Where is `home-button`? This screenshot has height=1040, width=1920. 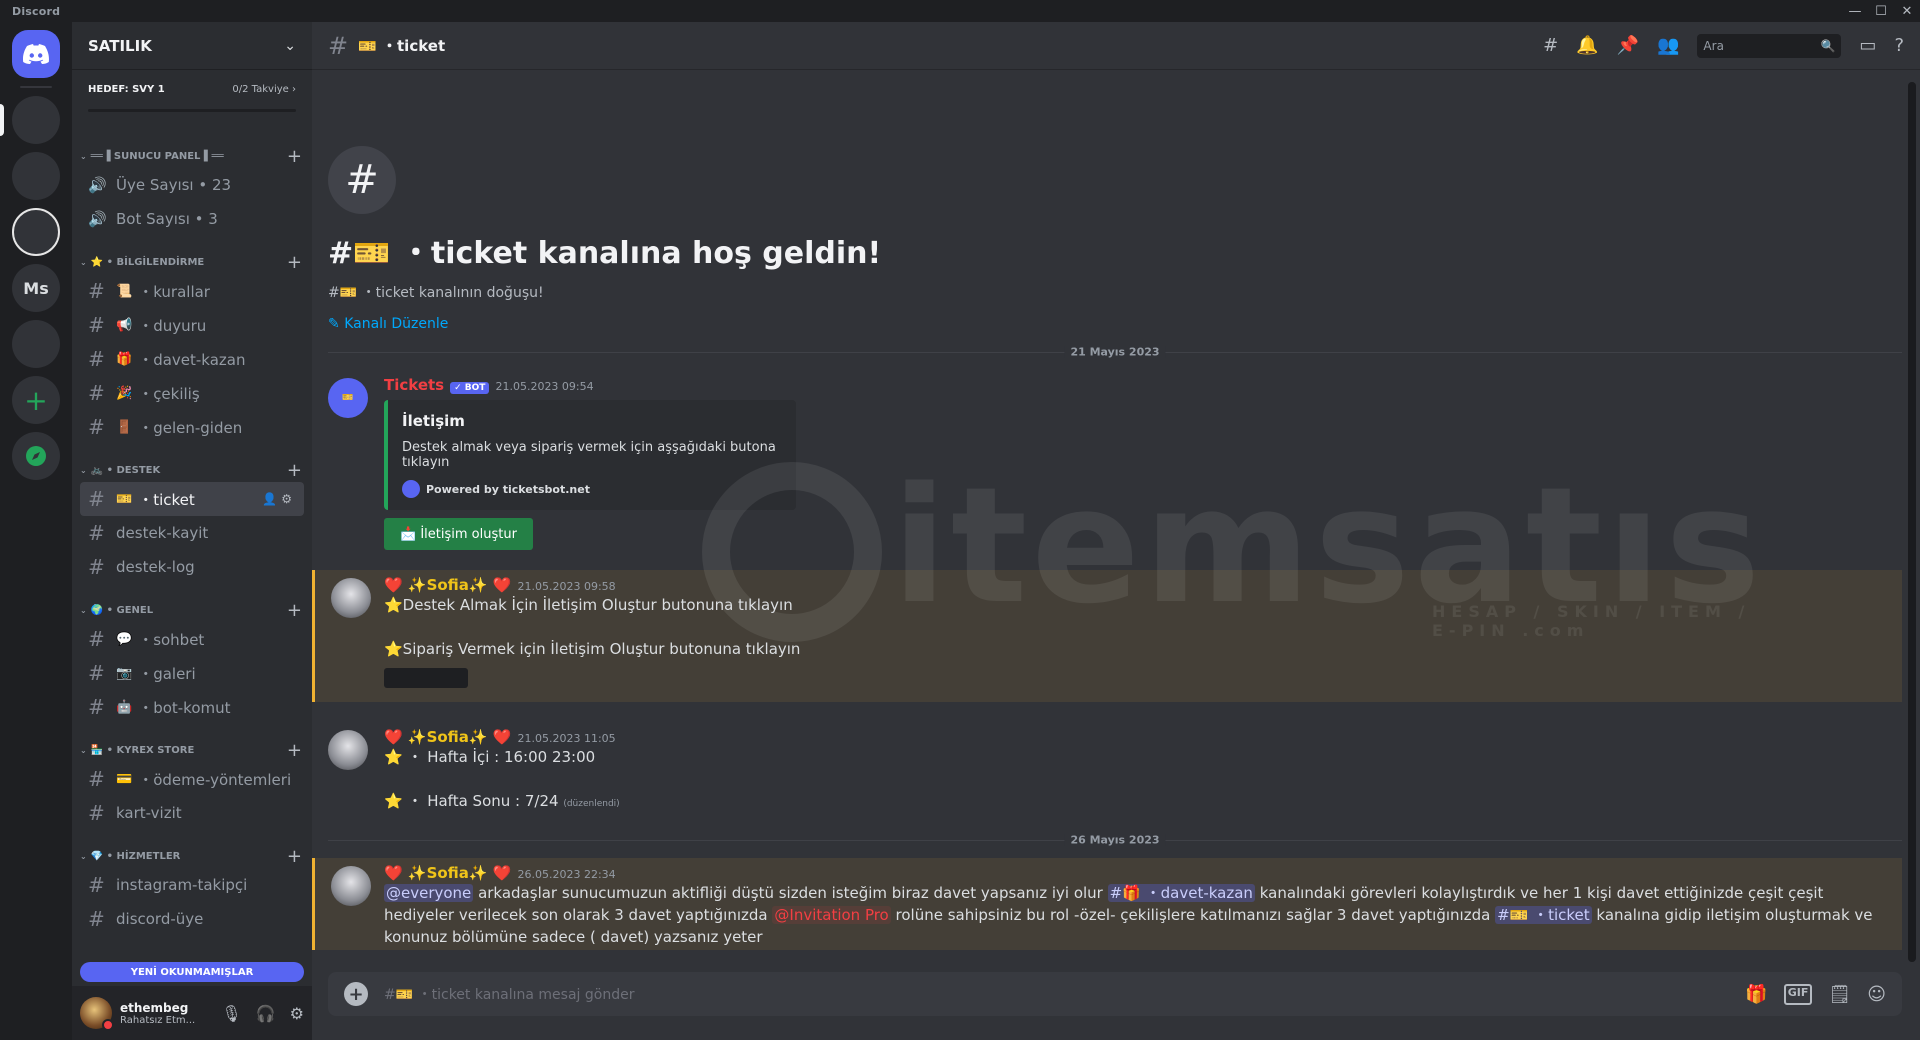
home-button is located at coordinates (36, 54).